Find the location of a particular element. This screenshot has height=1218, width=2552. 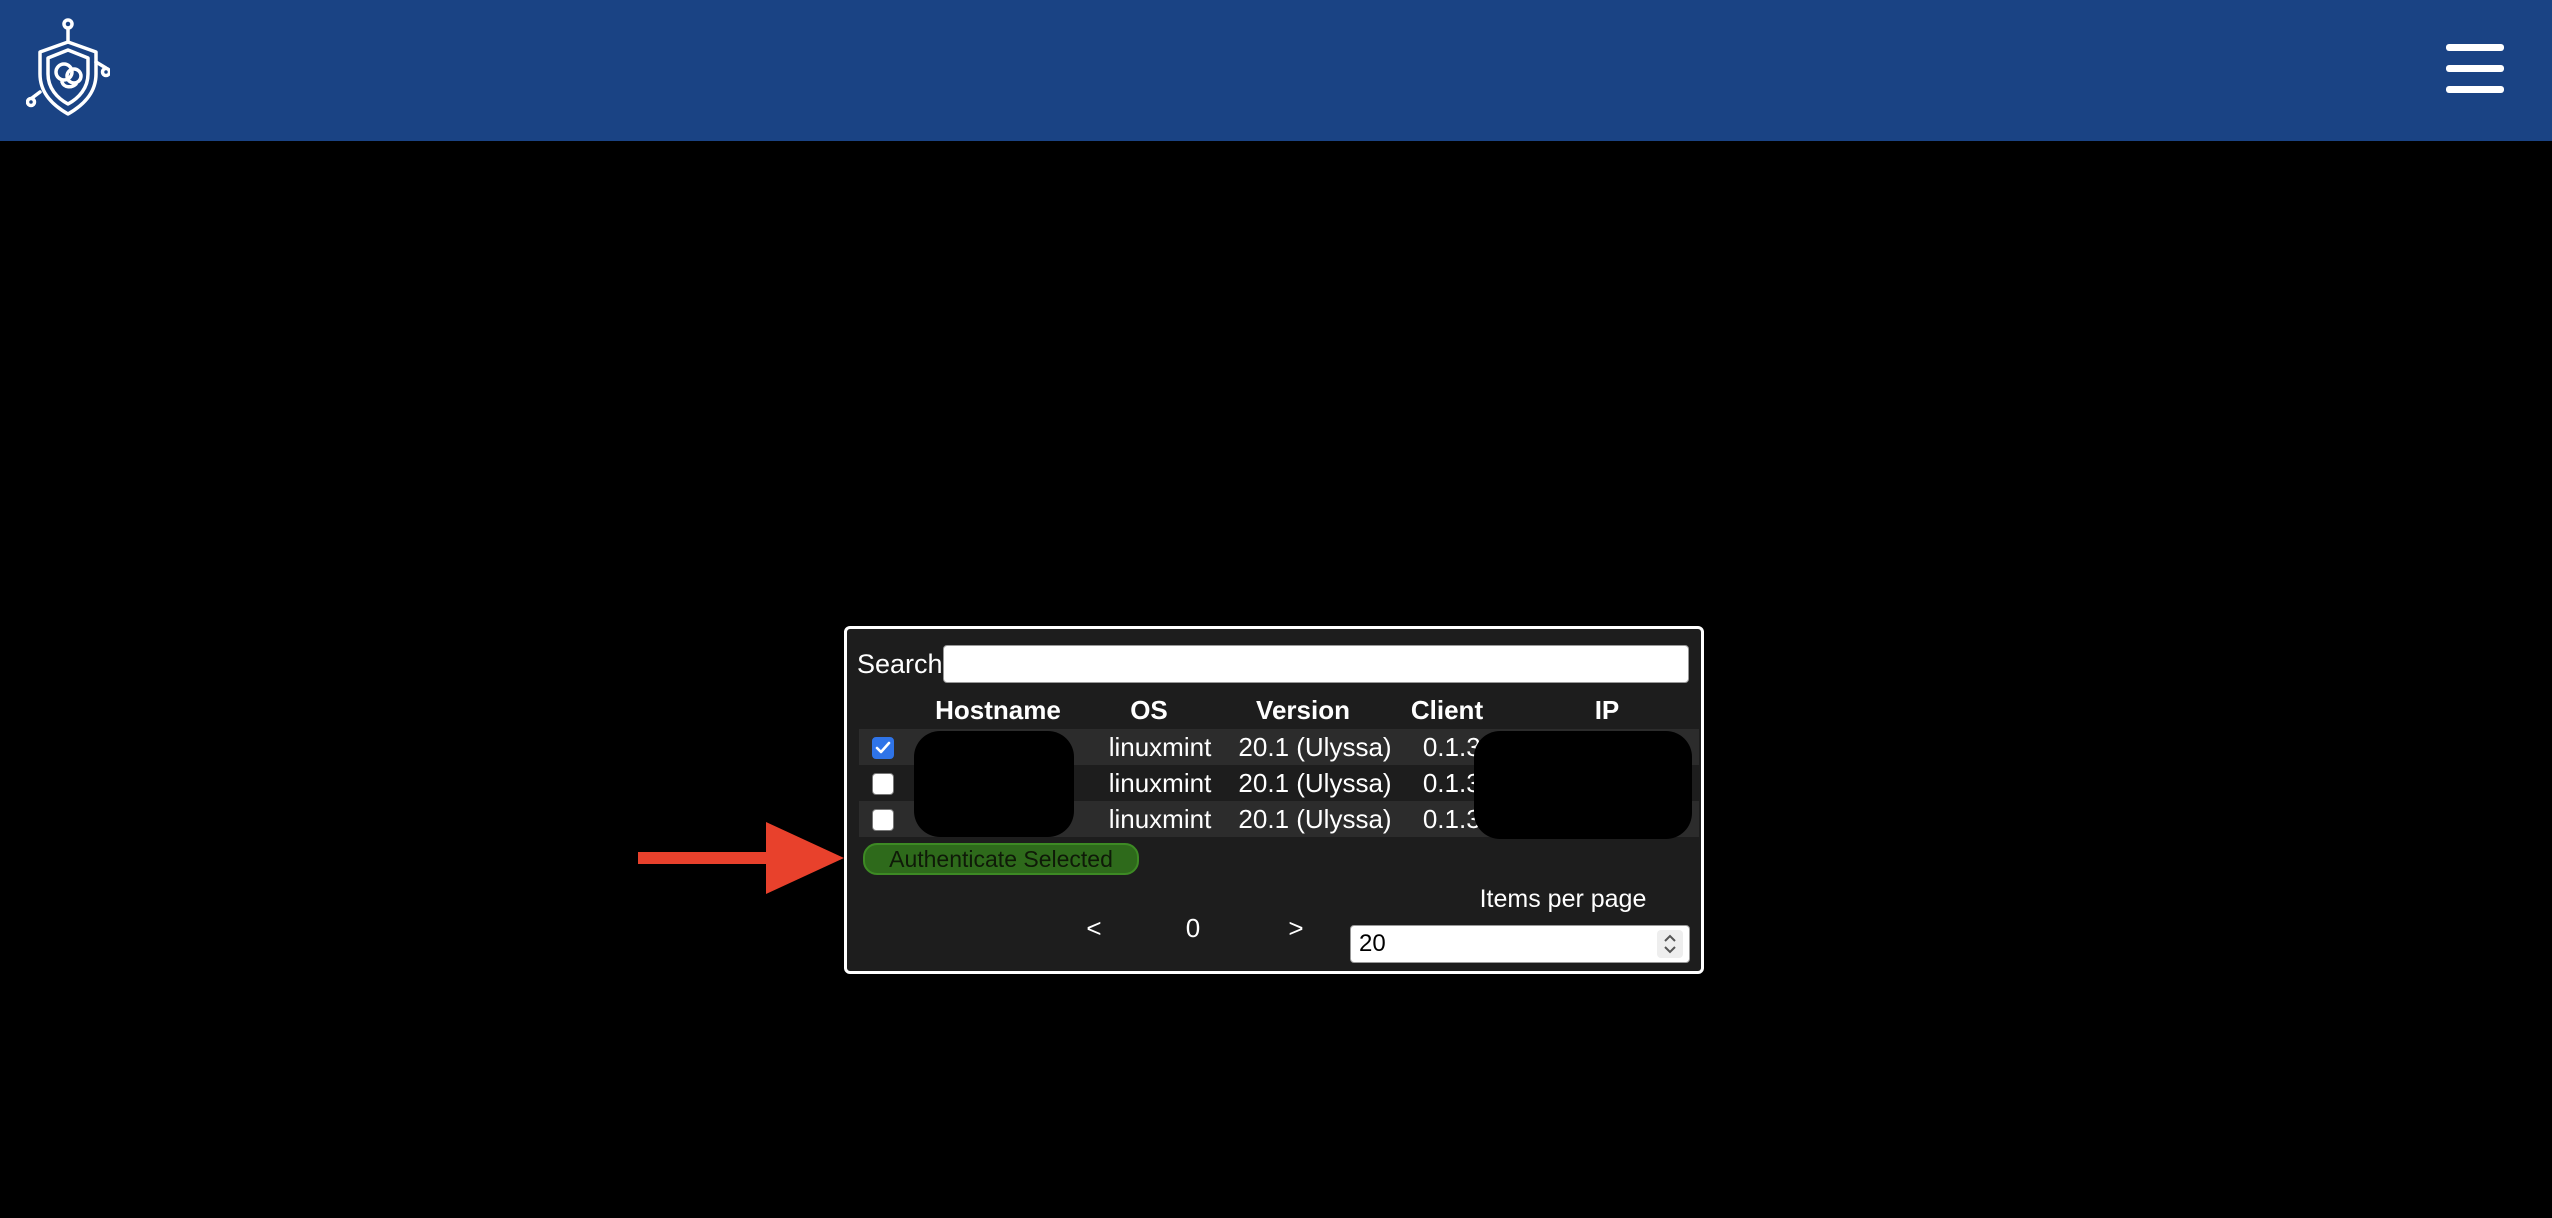

checkmark-icon is located at coordinates (883, 747).